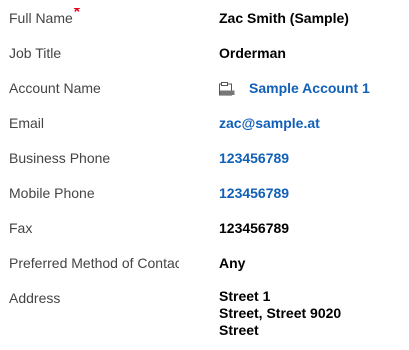 This screenshot has width=409, height=350. I want to click on account-name-value-container: Sample Account 1, so click(294, 88).